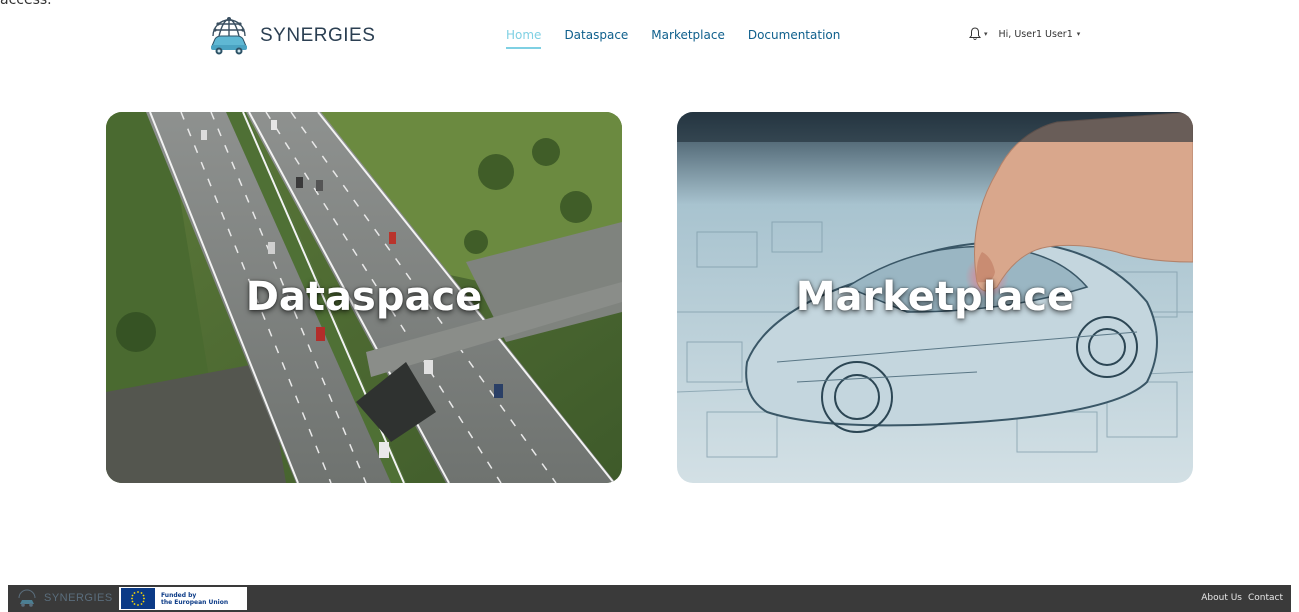  I want to click on footer-link-about-us: About Us, so click(1221, 598).